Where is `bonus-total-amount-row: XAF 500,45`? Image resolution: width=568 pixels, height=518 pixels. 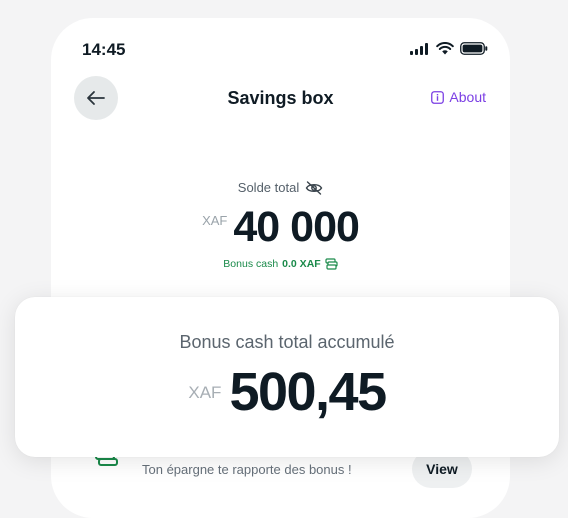
bonus-total-amount-row: XAF 500,45 is located at coordinates (287, 392).